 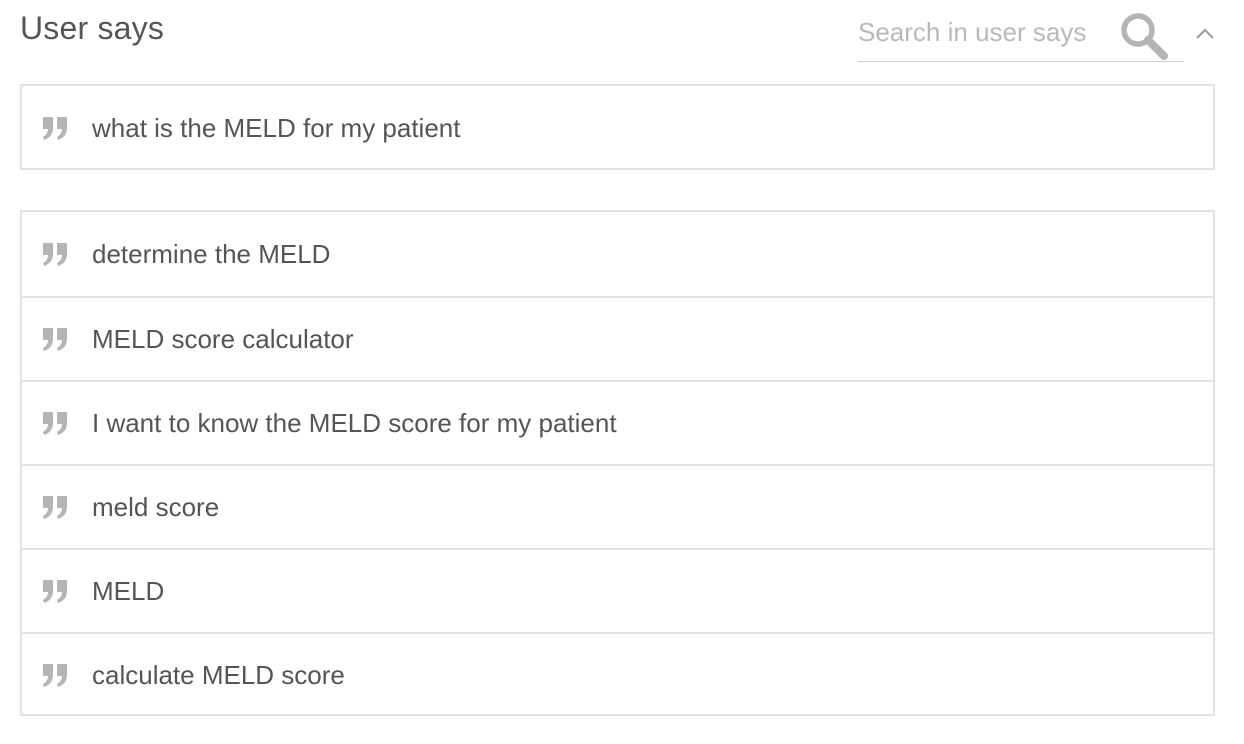 I want to click on user-says-text: meld score, so click(x=156, y=506).